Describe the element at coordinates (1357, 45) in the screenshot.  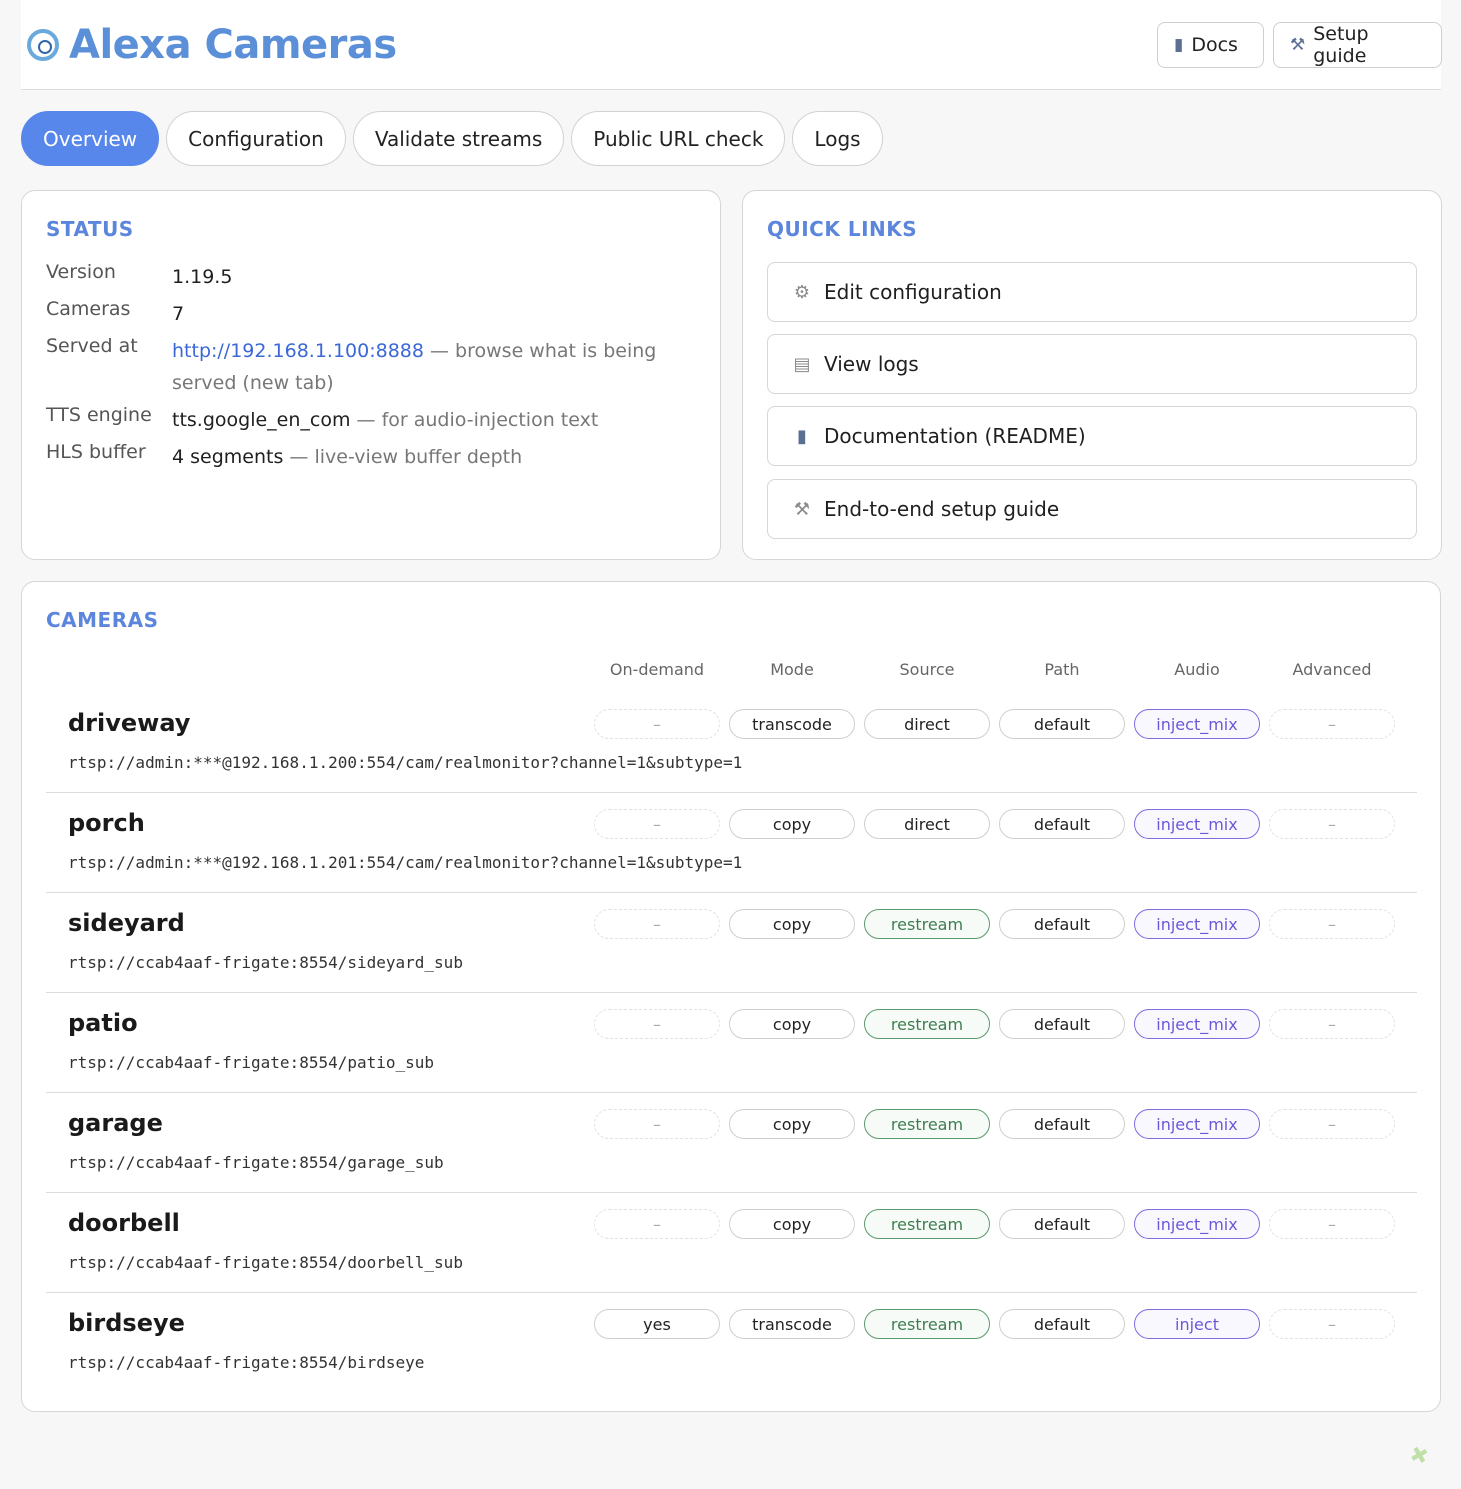
I see `setup-guide-button: ⚒ Setup guide` at that location.